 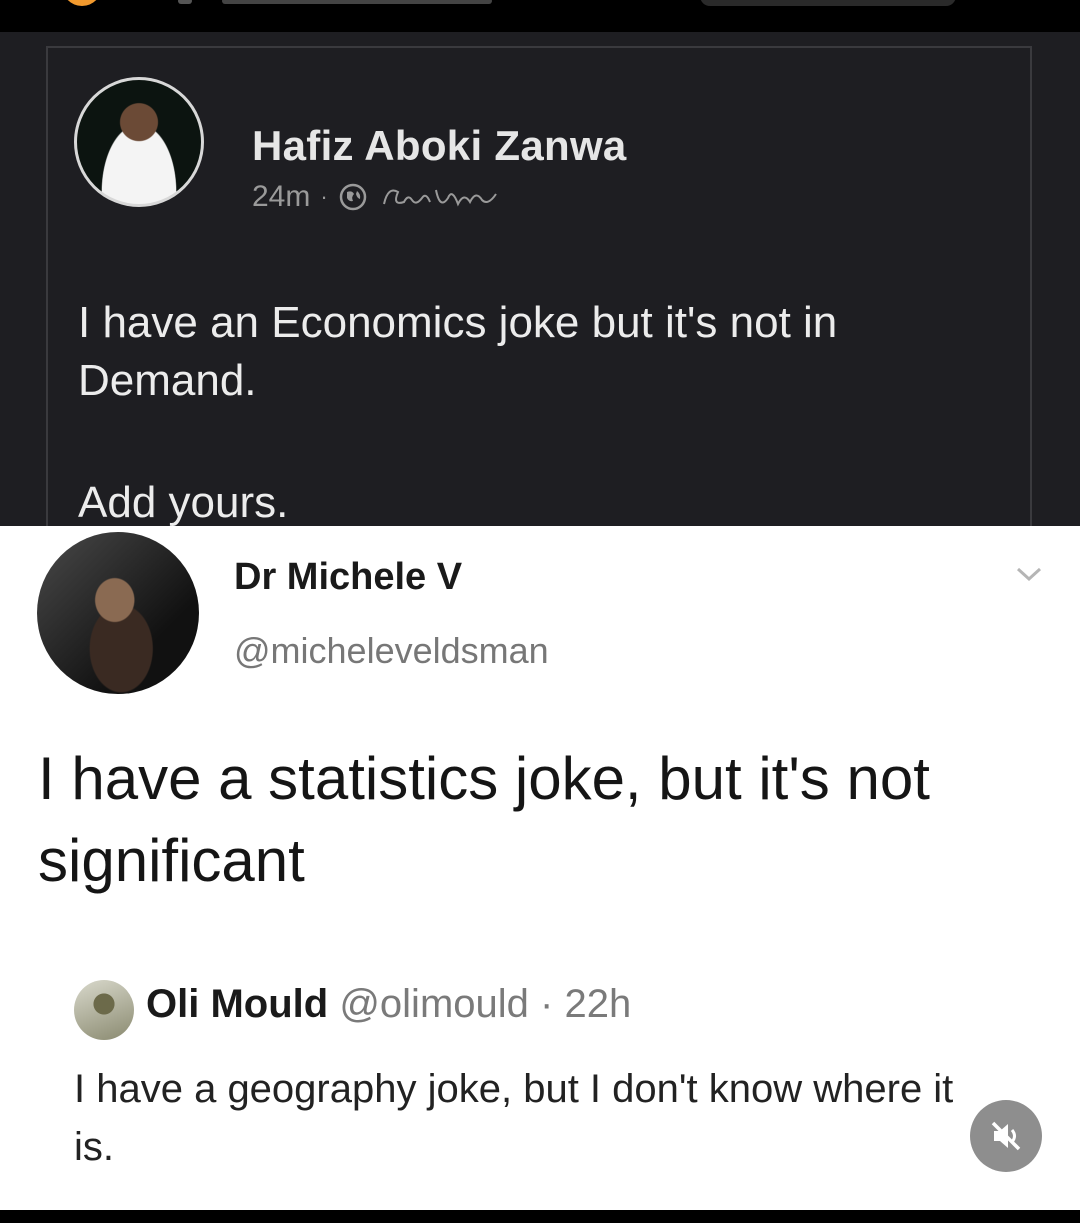 I want to click on reply-author-name: Oli Mould, so click(x=237, y=1004).